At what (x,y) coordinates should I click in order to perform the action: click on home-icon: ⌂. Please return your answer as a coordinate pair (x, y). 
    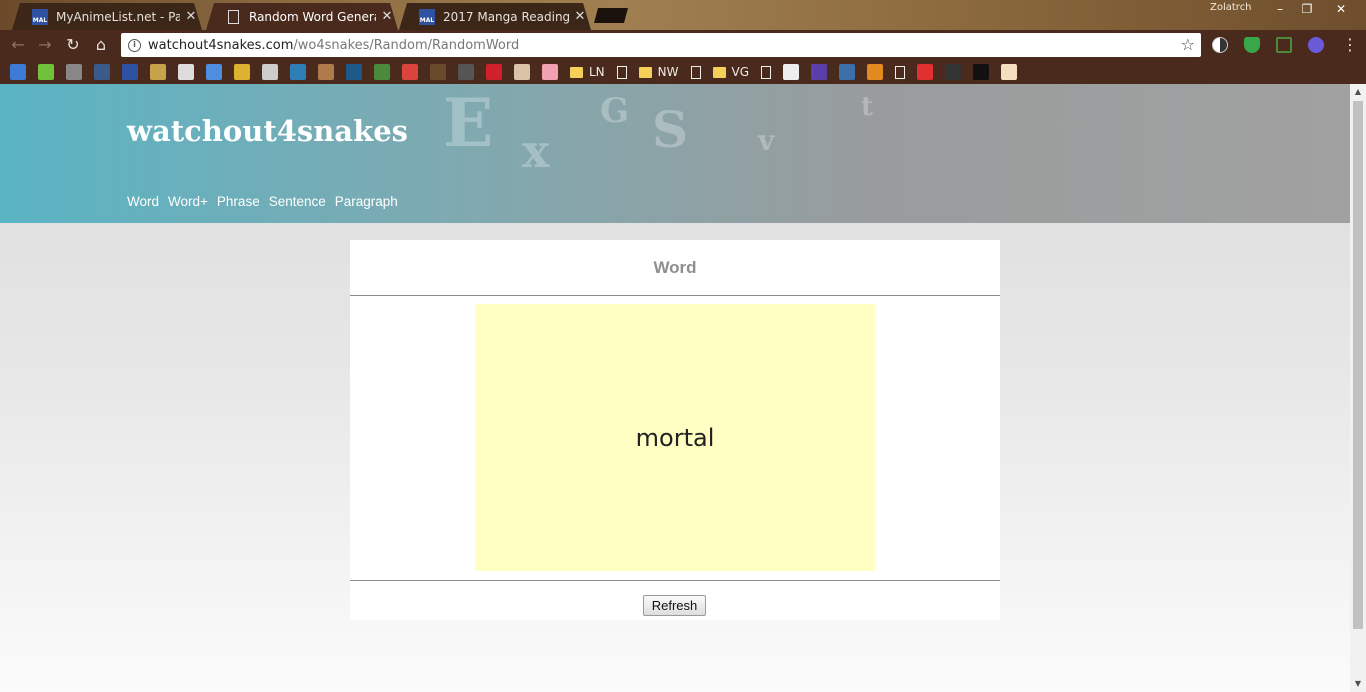
    Looking at the image, I should click on (101, 45).